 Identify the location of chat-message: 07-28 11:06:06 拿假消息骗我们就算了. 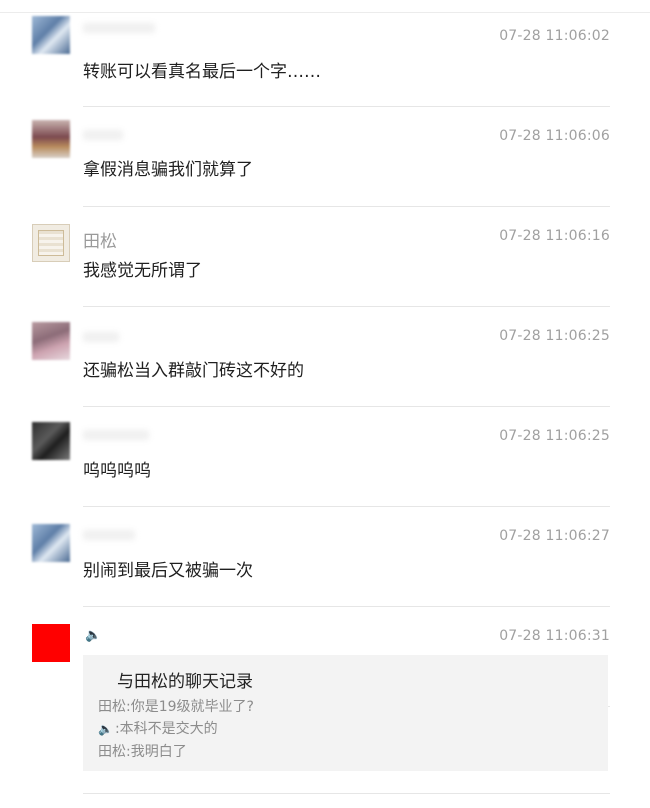
(325, 153).